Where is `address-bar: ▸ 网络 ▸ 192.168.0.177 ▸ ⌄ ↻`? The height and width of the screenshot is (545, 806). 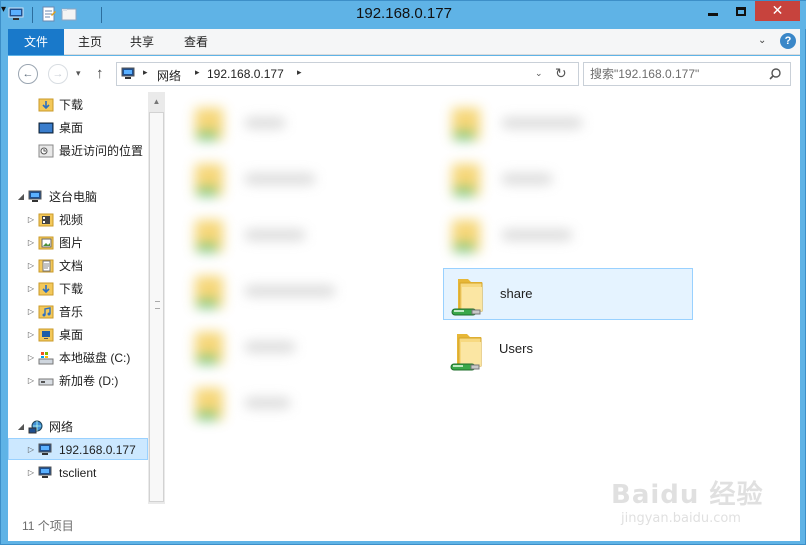
address-bar: ▸ 网络 ▸ 192.168.0.177 ▸ ⌄ ↻ is located at coordinates (347, 74).